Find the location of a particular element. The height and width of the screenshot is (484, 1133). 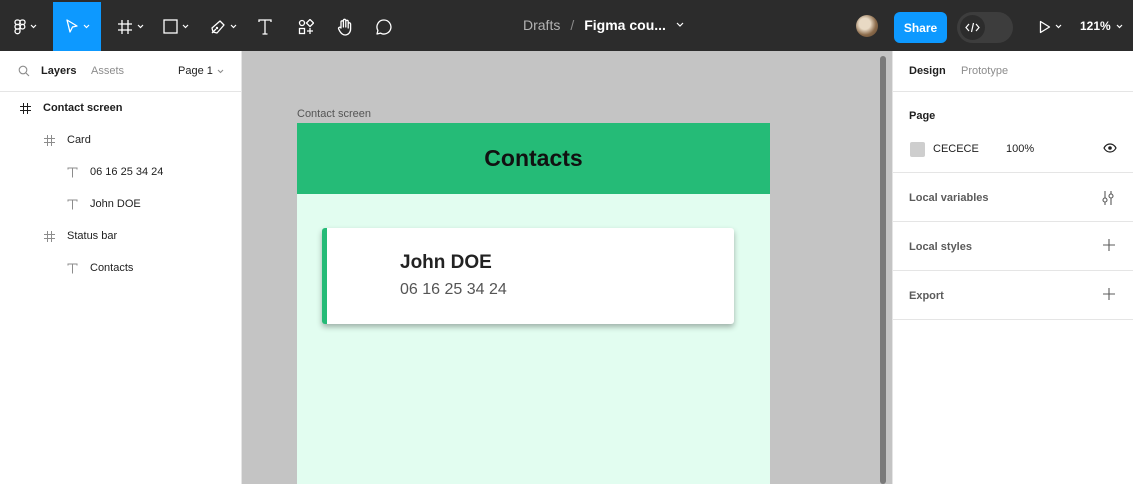

page-color-swatch is located at coordinates (917, 149).